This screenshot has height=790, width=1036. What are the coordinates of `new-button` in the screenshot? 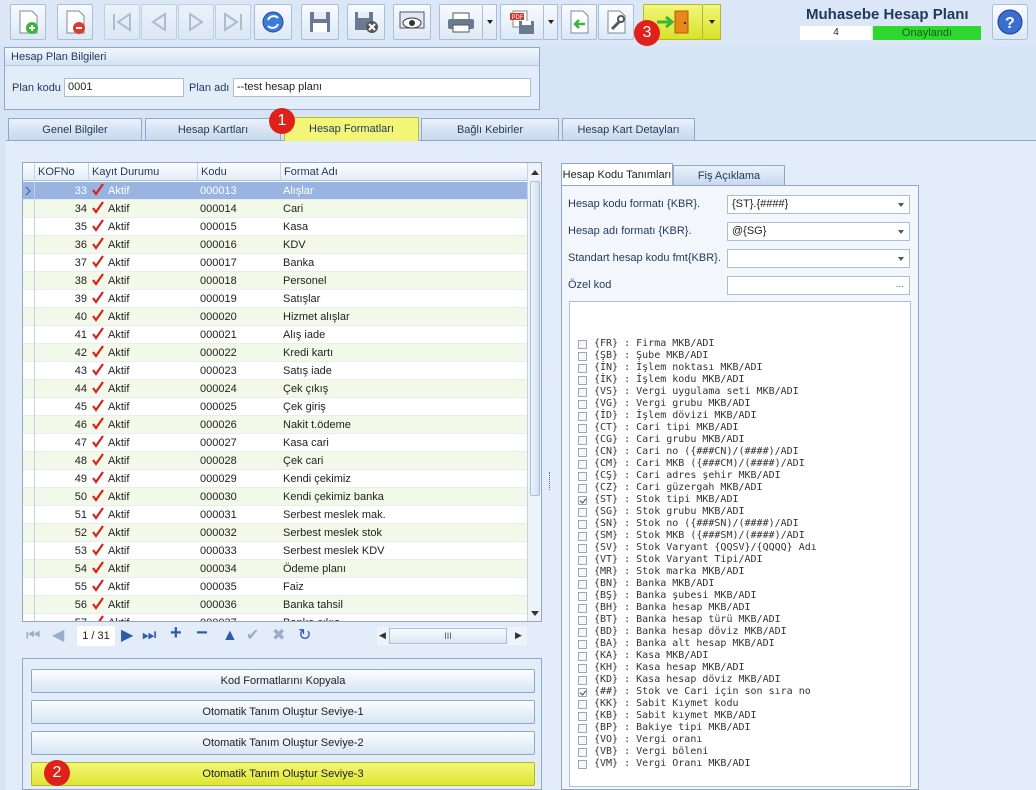 It's located at (28, 22).